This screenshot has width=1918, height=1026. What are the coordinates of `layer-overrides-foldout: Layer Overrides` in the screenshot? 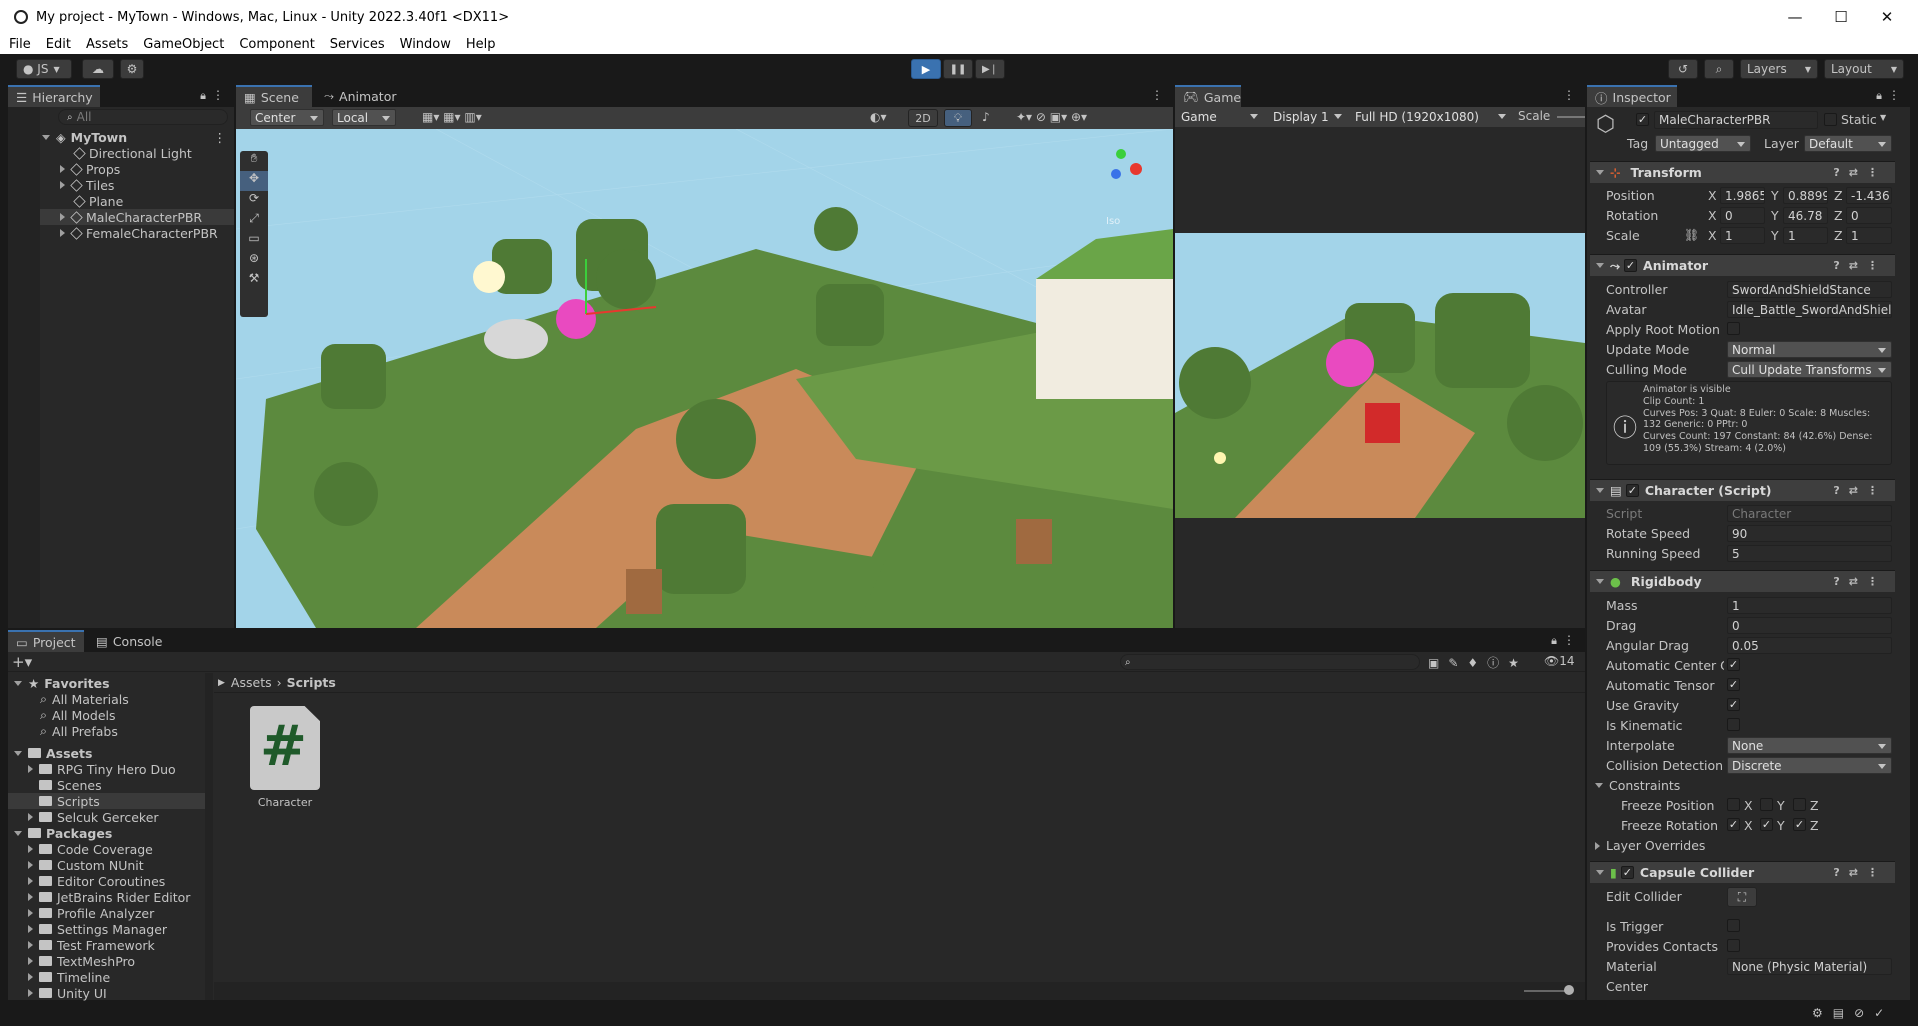 It's located at (1650, 845).